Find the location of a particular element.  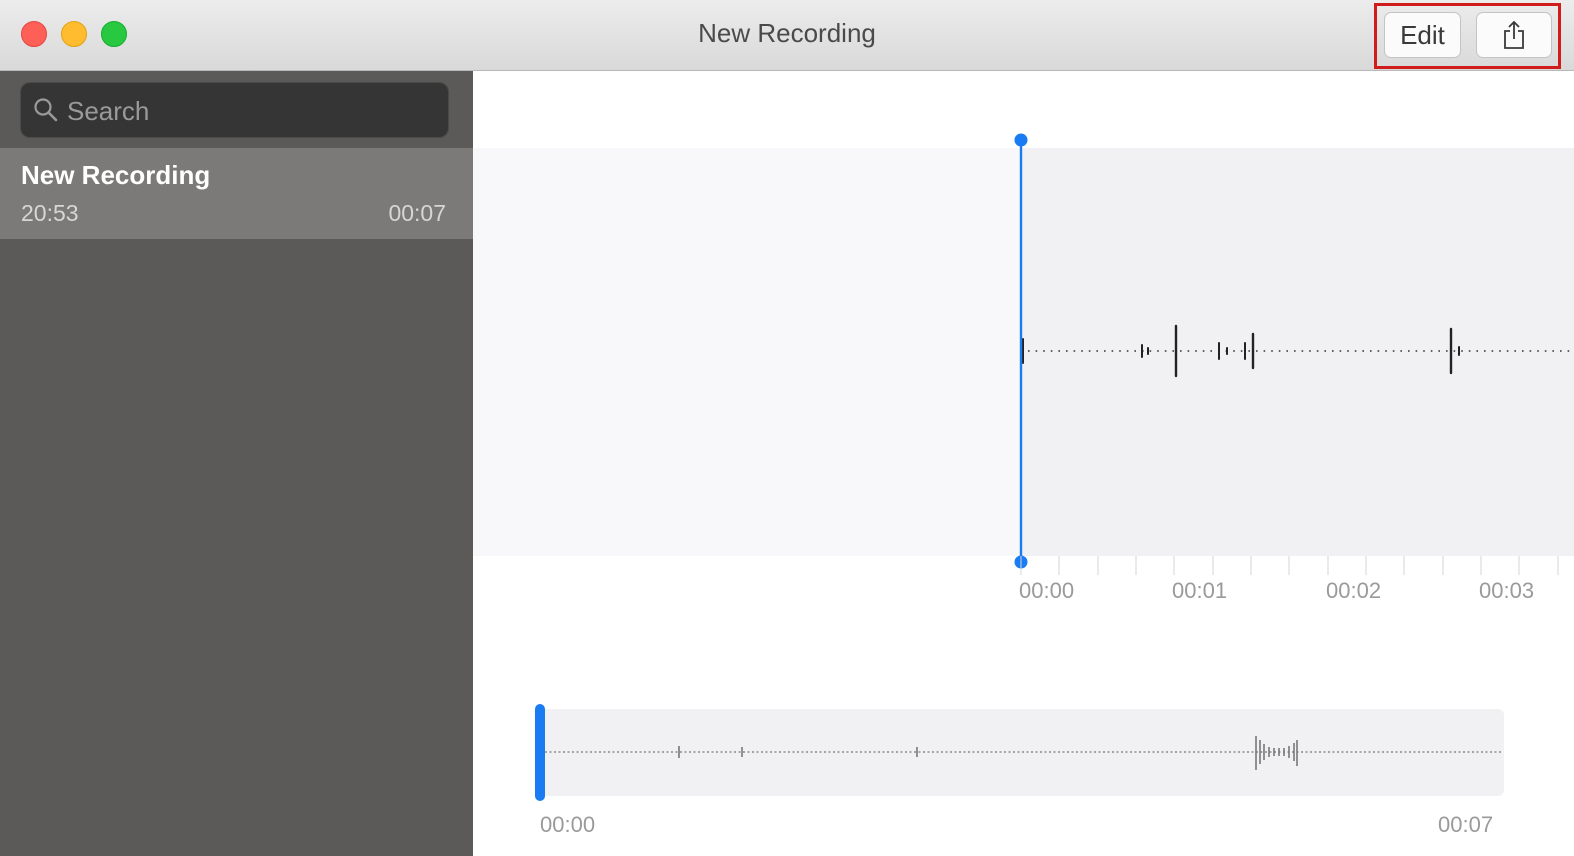

playhead-top-handle is located at coordinates (1021, 140).